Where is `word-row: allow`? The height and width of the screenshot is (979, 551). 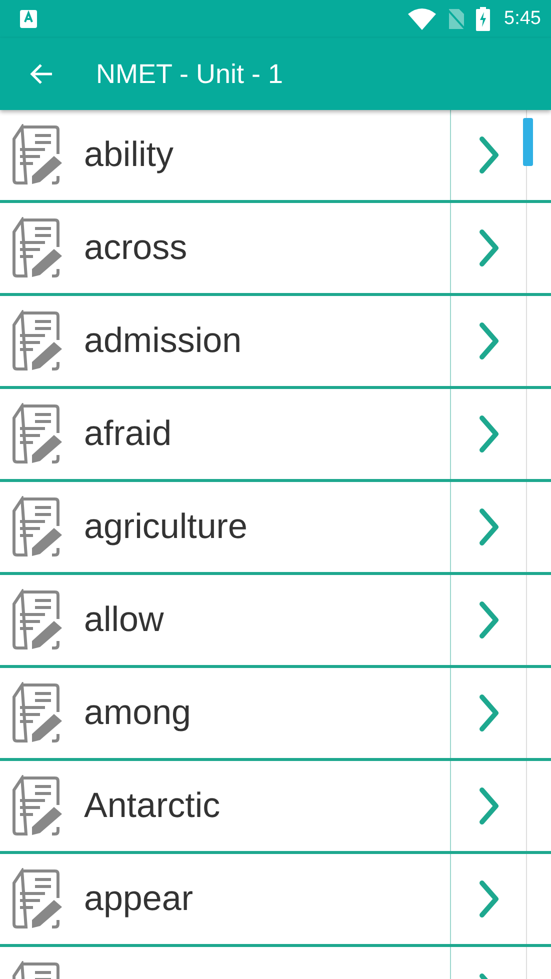 word-row: allow is located at coordinates (275, 621).